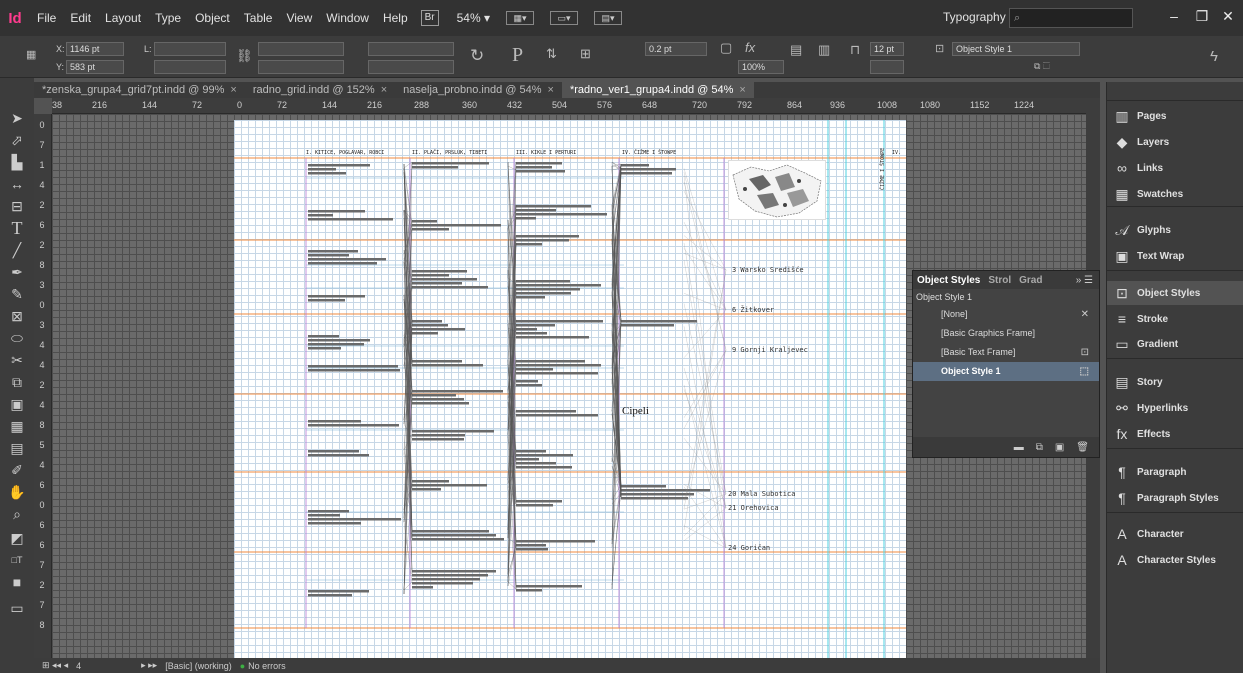  What do you see at coordinates (979, 17) in the screenshot?
I see `workspace-switcher: Typography ▾` at bounding box center [979, 17].